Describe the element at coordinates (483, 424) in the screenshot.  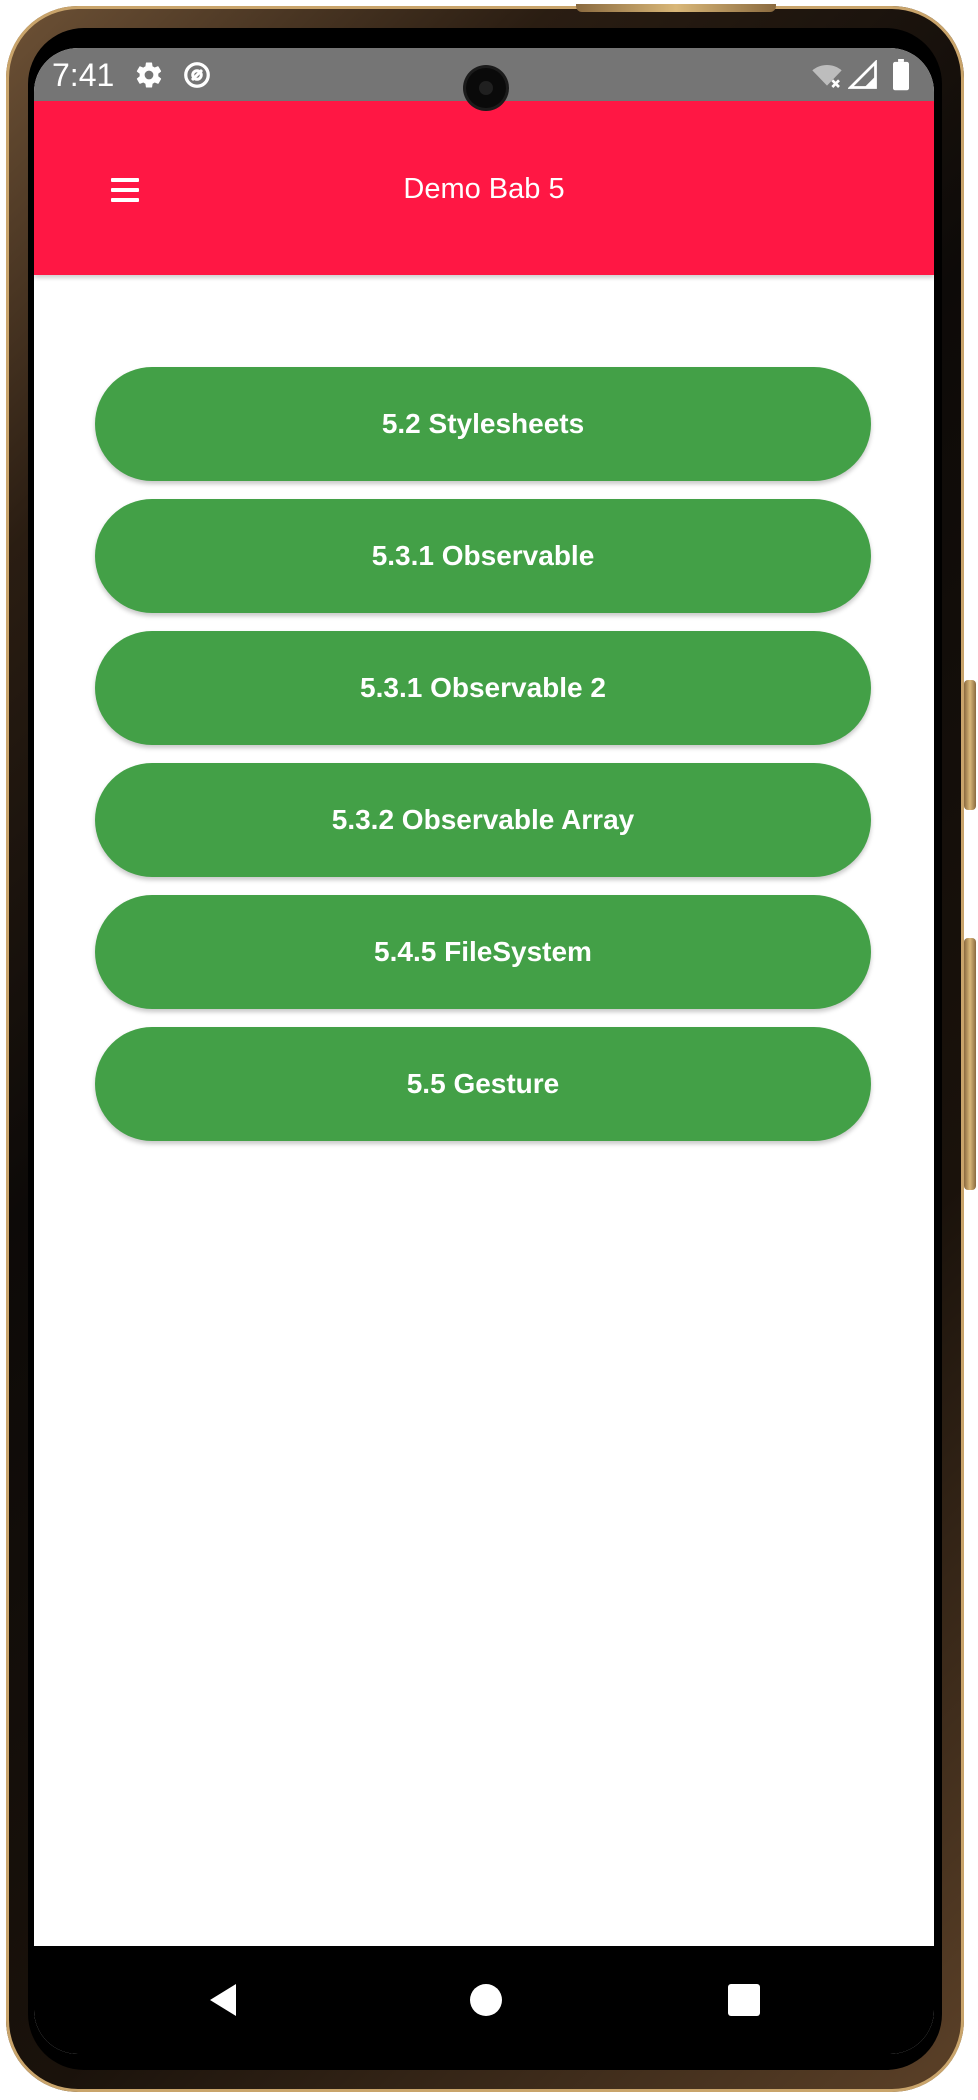
I see `stylesheets-button: 5.2 Stylesheets` at that location.